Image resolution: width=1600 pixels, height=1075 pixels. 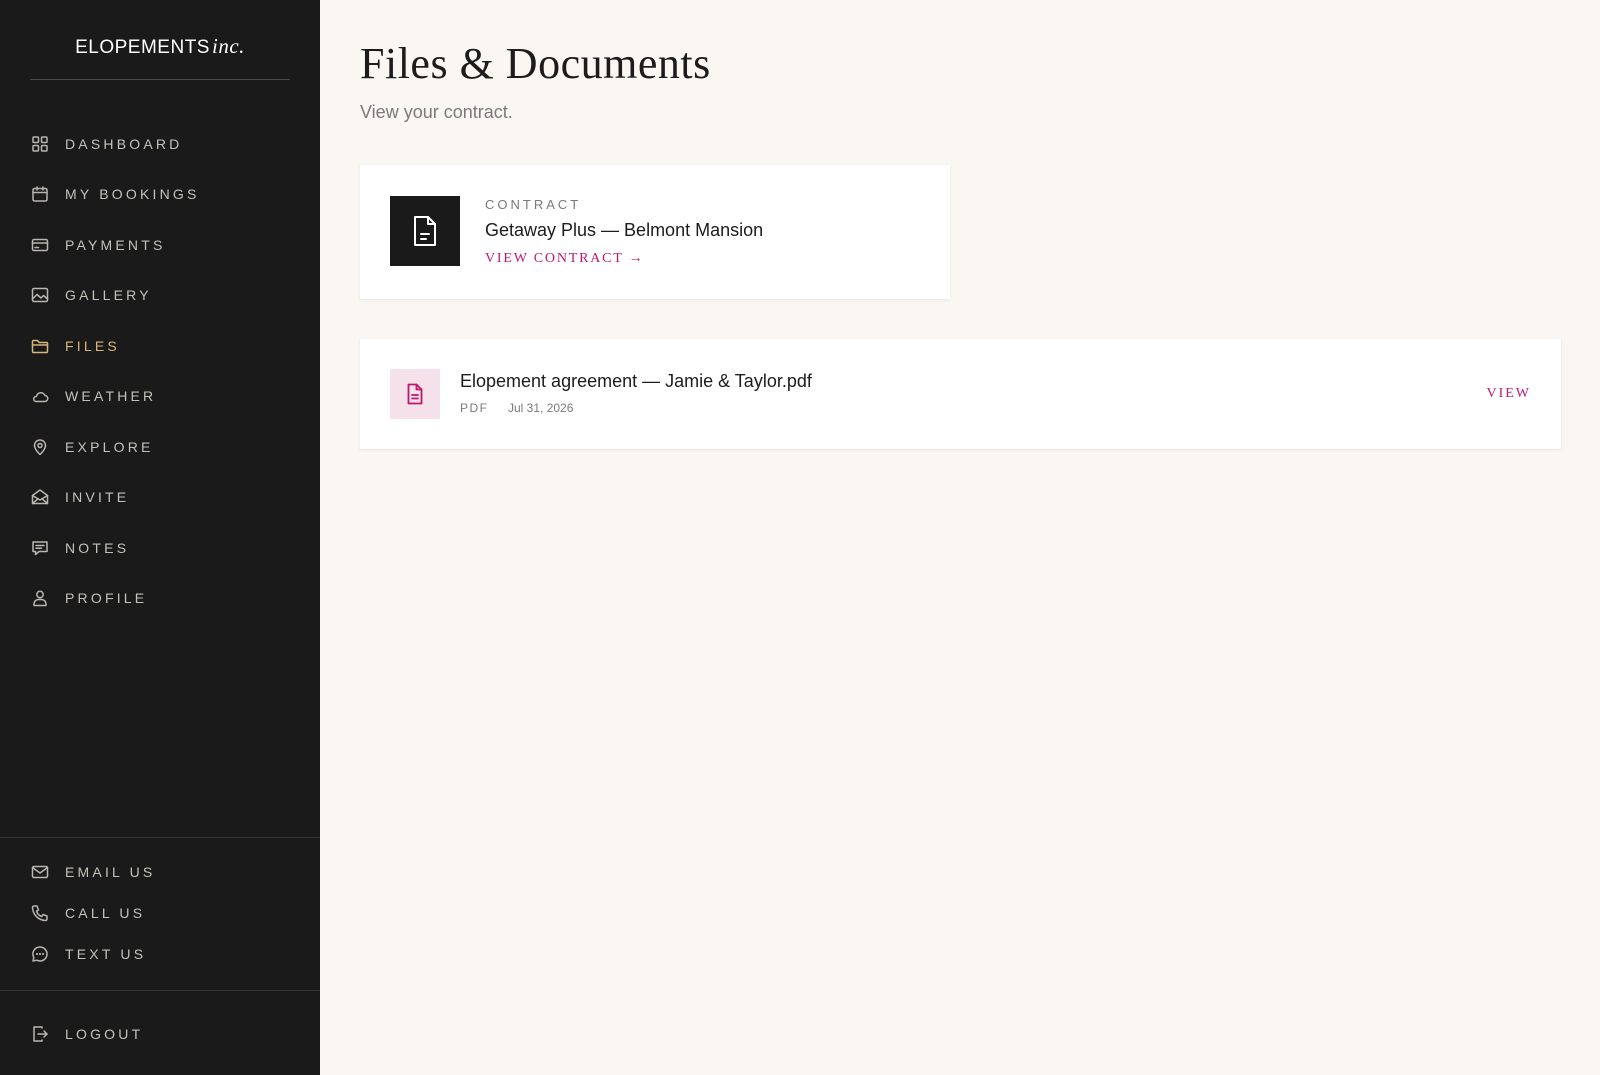 I want to click on sidebar-item-my-bookings: MY BOOKINGS, so click(x=115, y=194).